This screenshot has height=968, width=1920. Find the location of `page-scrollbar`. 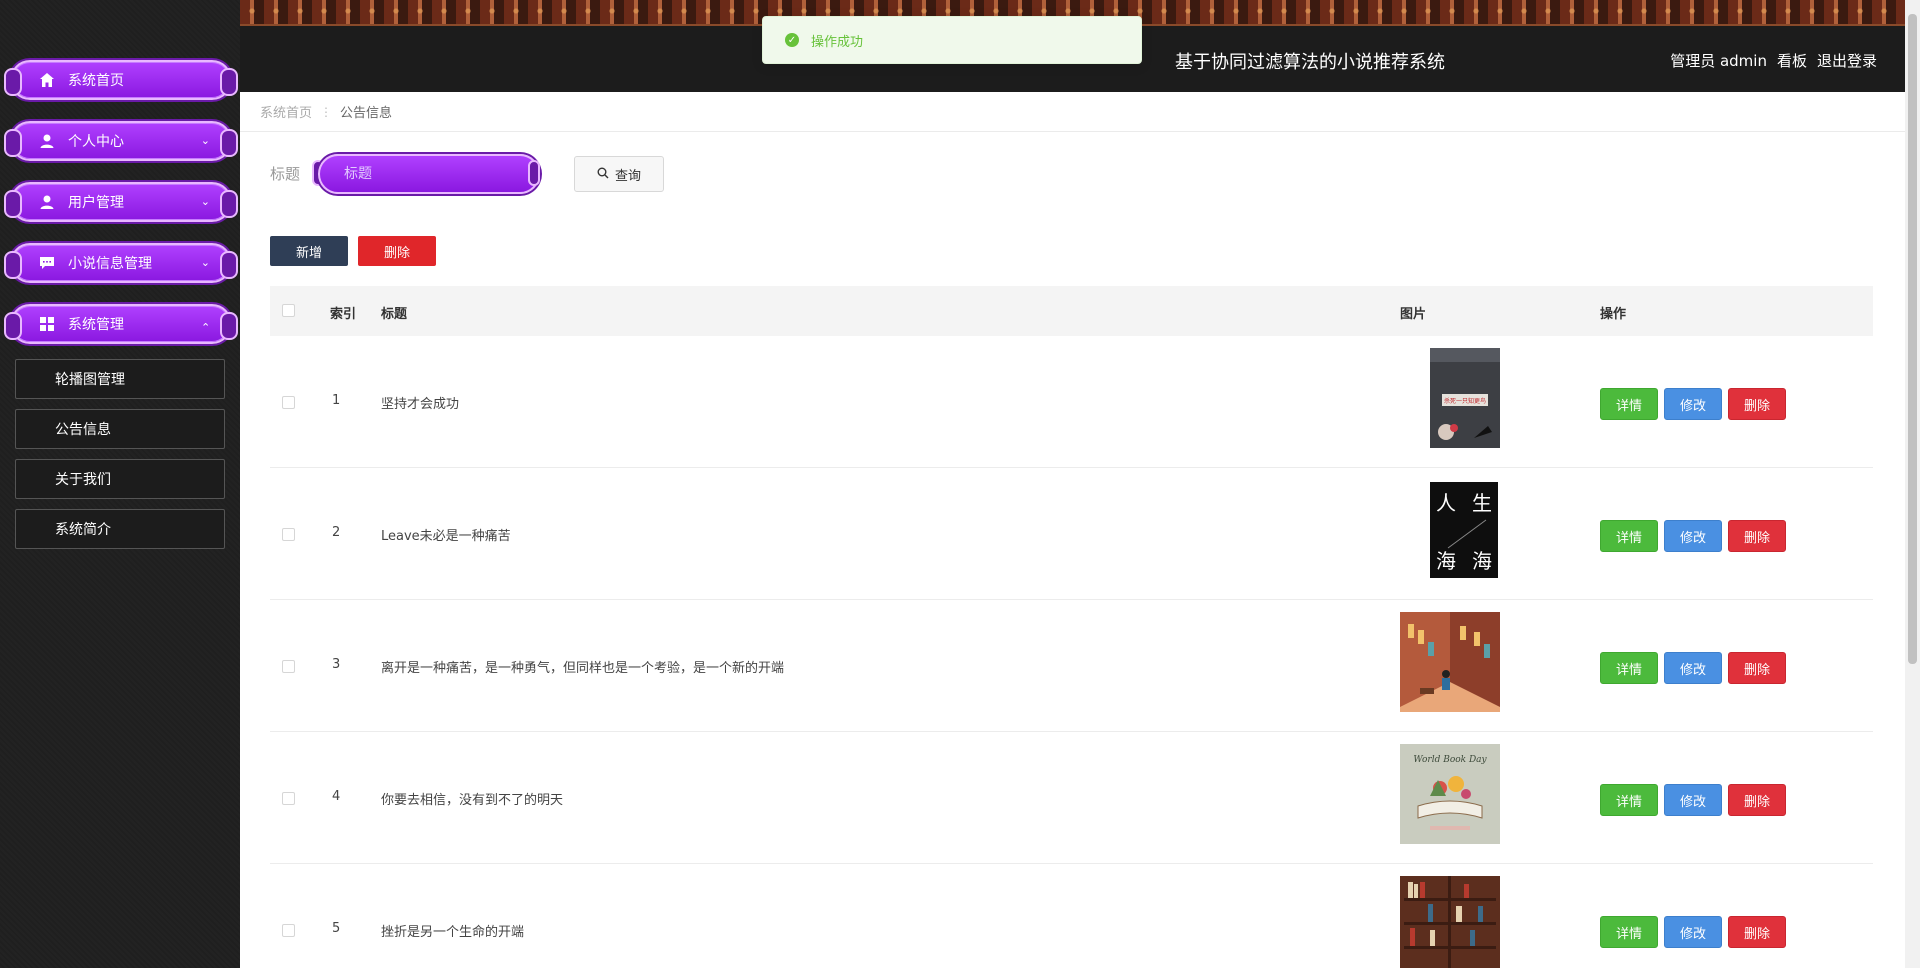

page-scrollbar is located at coordinates (1912, 484).